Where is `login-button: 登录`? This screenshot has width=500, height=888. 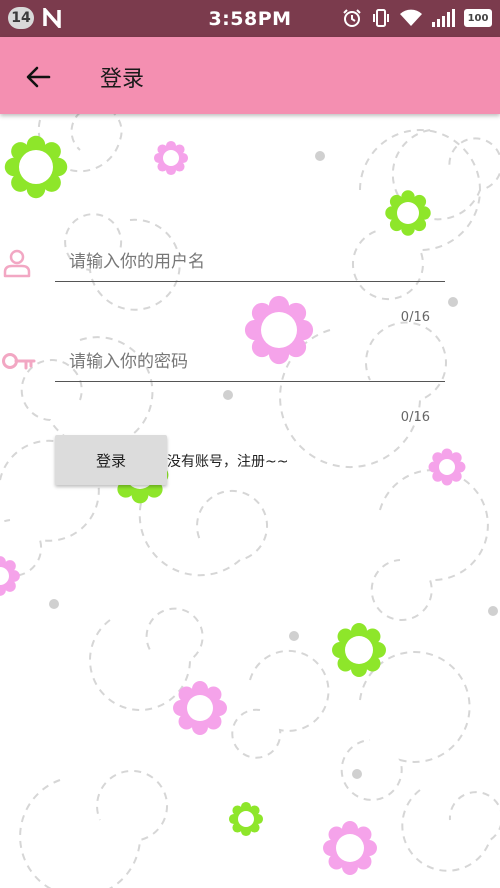
login-button: 登录 is located at coordinates (111, 460).